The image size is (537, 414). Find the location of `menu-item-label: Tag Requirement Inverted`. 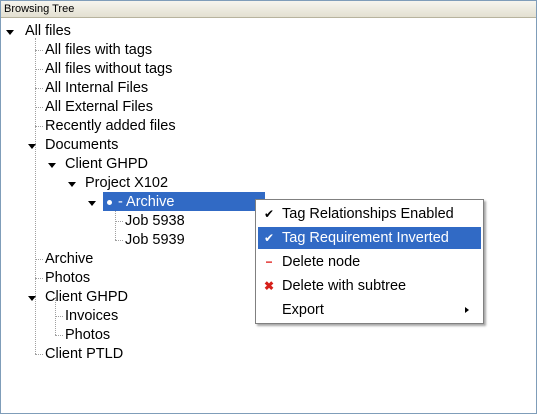

menu-item-label: Tag Requirement Inverted is located at coordinates (365, 238).